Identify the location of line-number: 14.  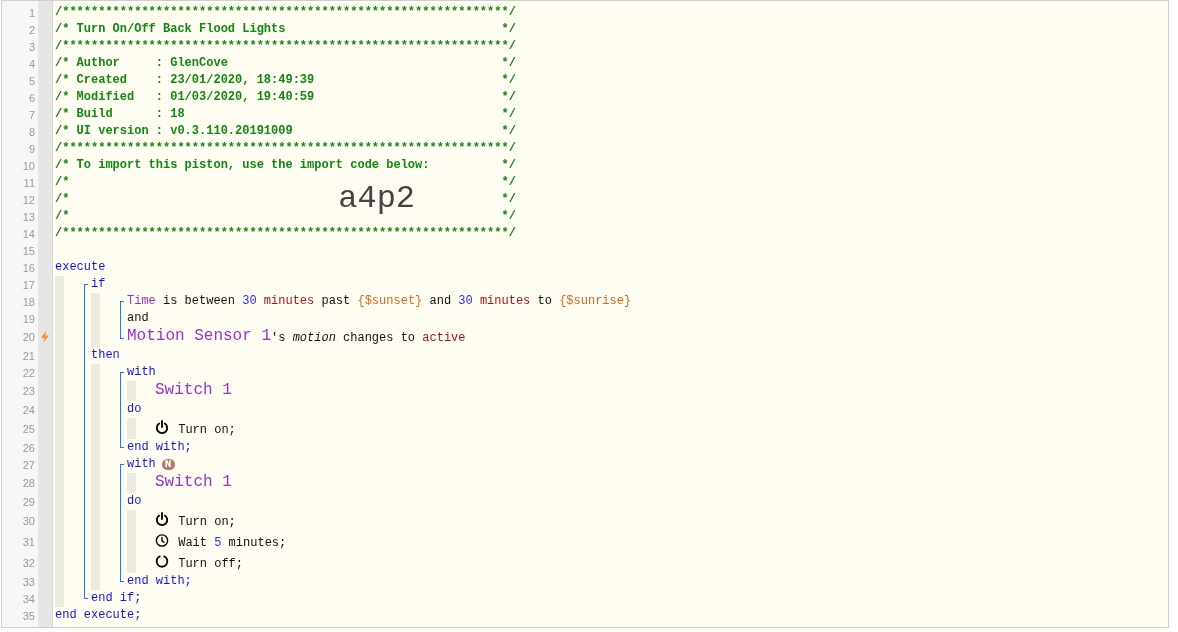
(28, 234).